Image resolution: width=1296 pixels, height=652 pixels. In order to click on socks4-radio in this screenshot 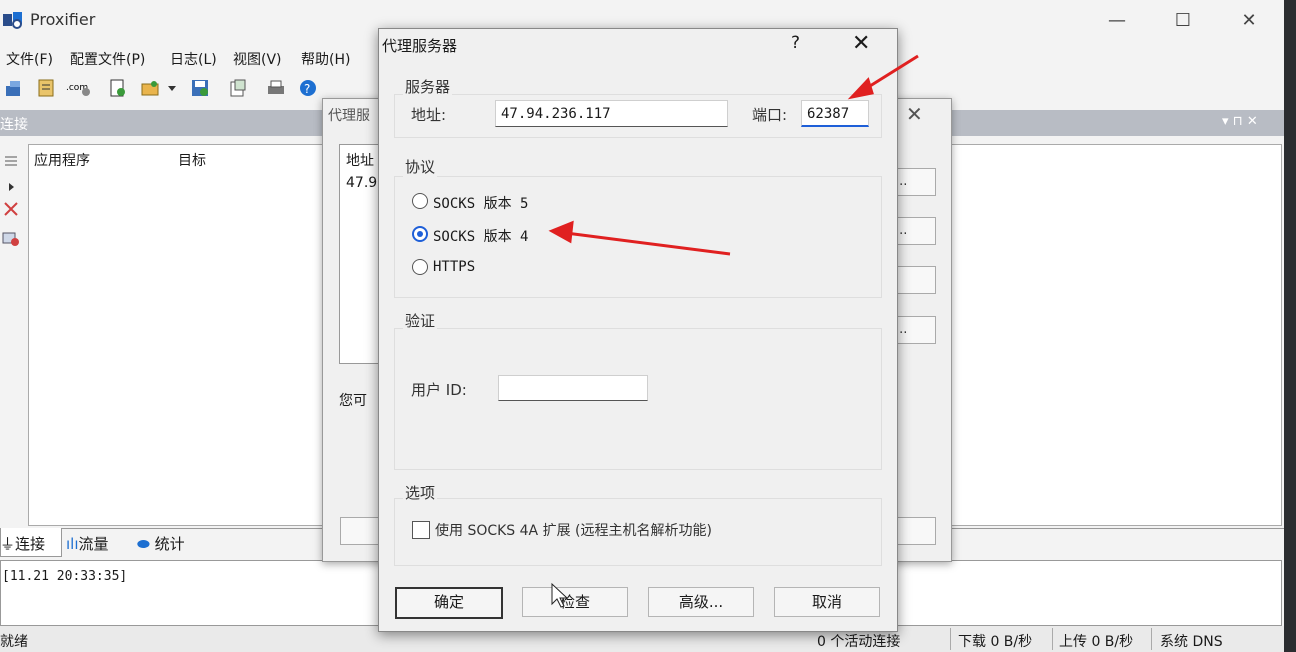, I will do `click(420, 234)`.